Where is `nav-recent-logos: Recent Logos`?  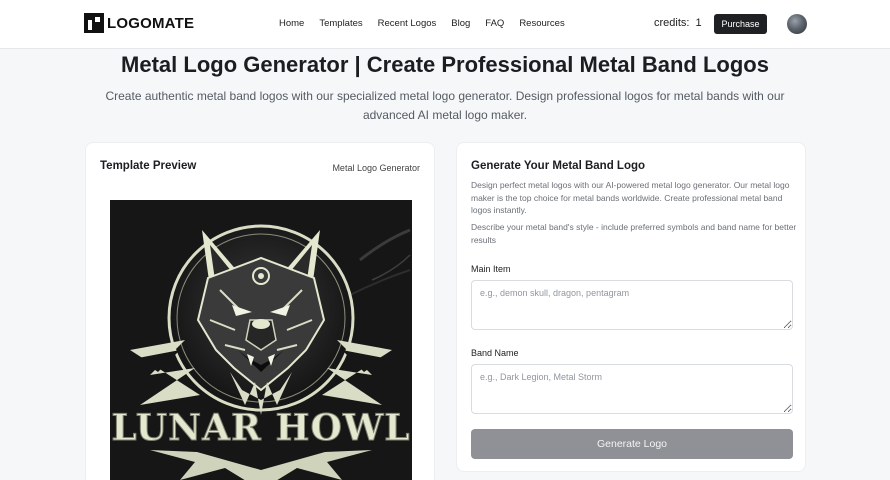
nav-recent-logos: Recent Logos is located at coordinates (407, 23).